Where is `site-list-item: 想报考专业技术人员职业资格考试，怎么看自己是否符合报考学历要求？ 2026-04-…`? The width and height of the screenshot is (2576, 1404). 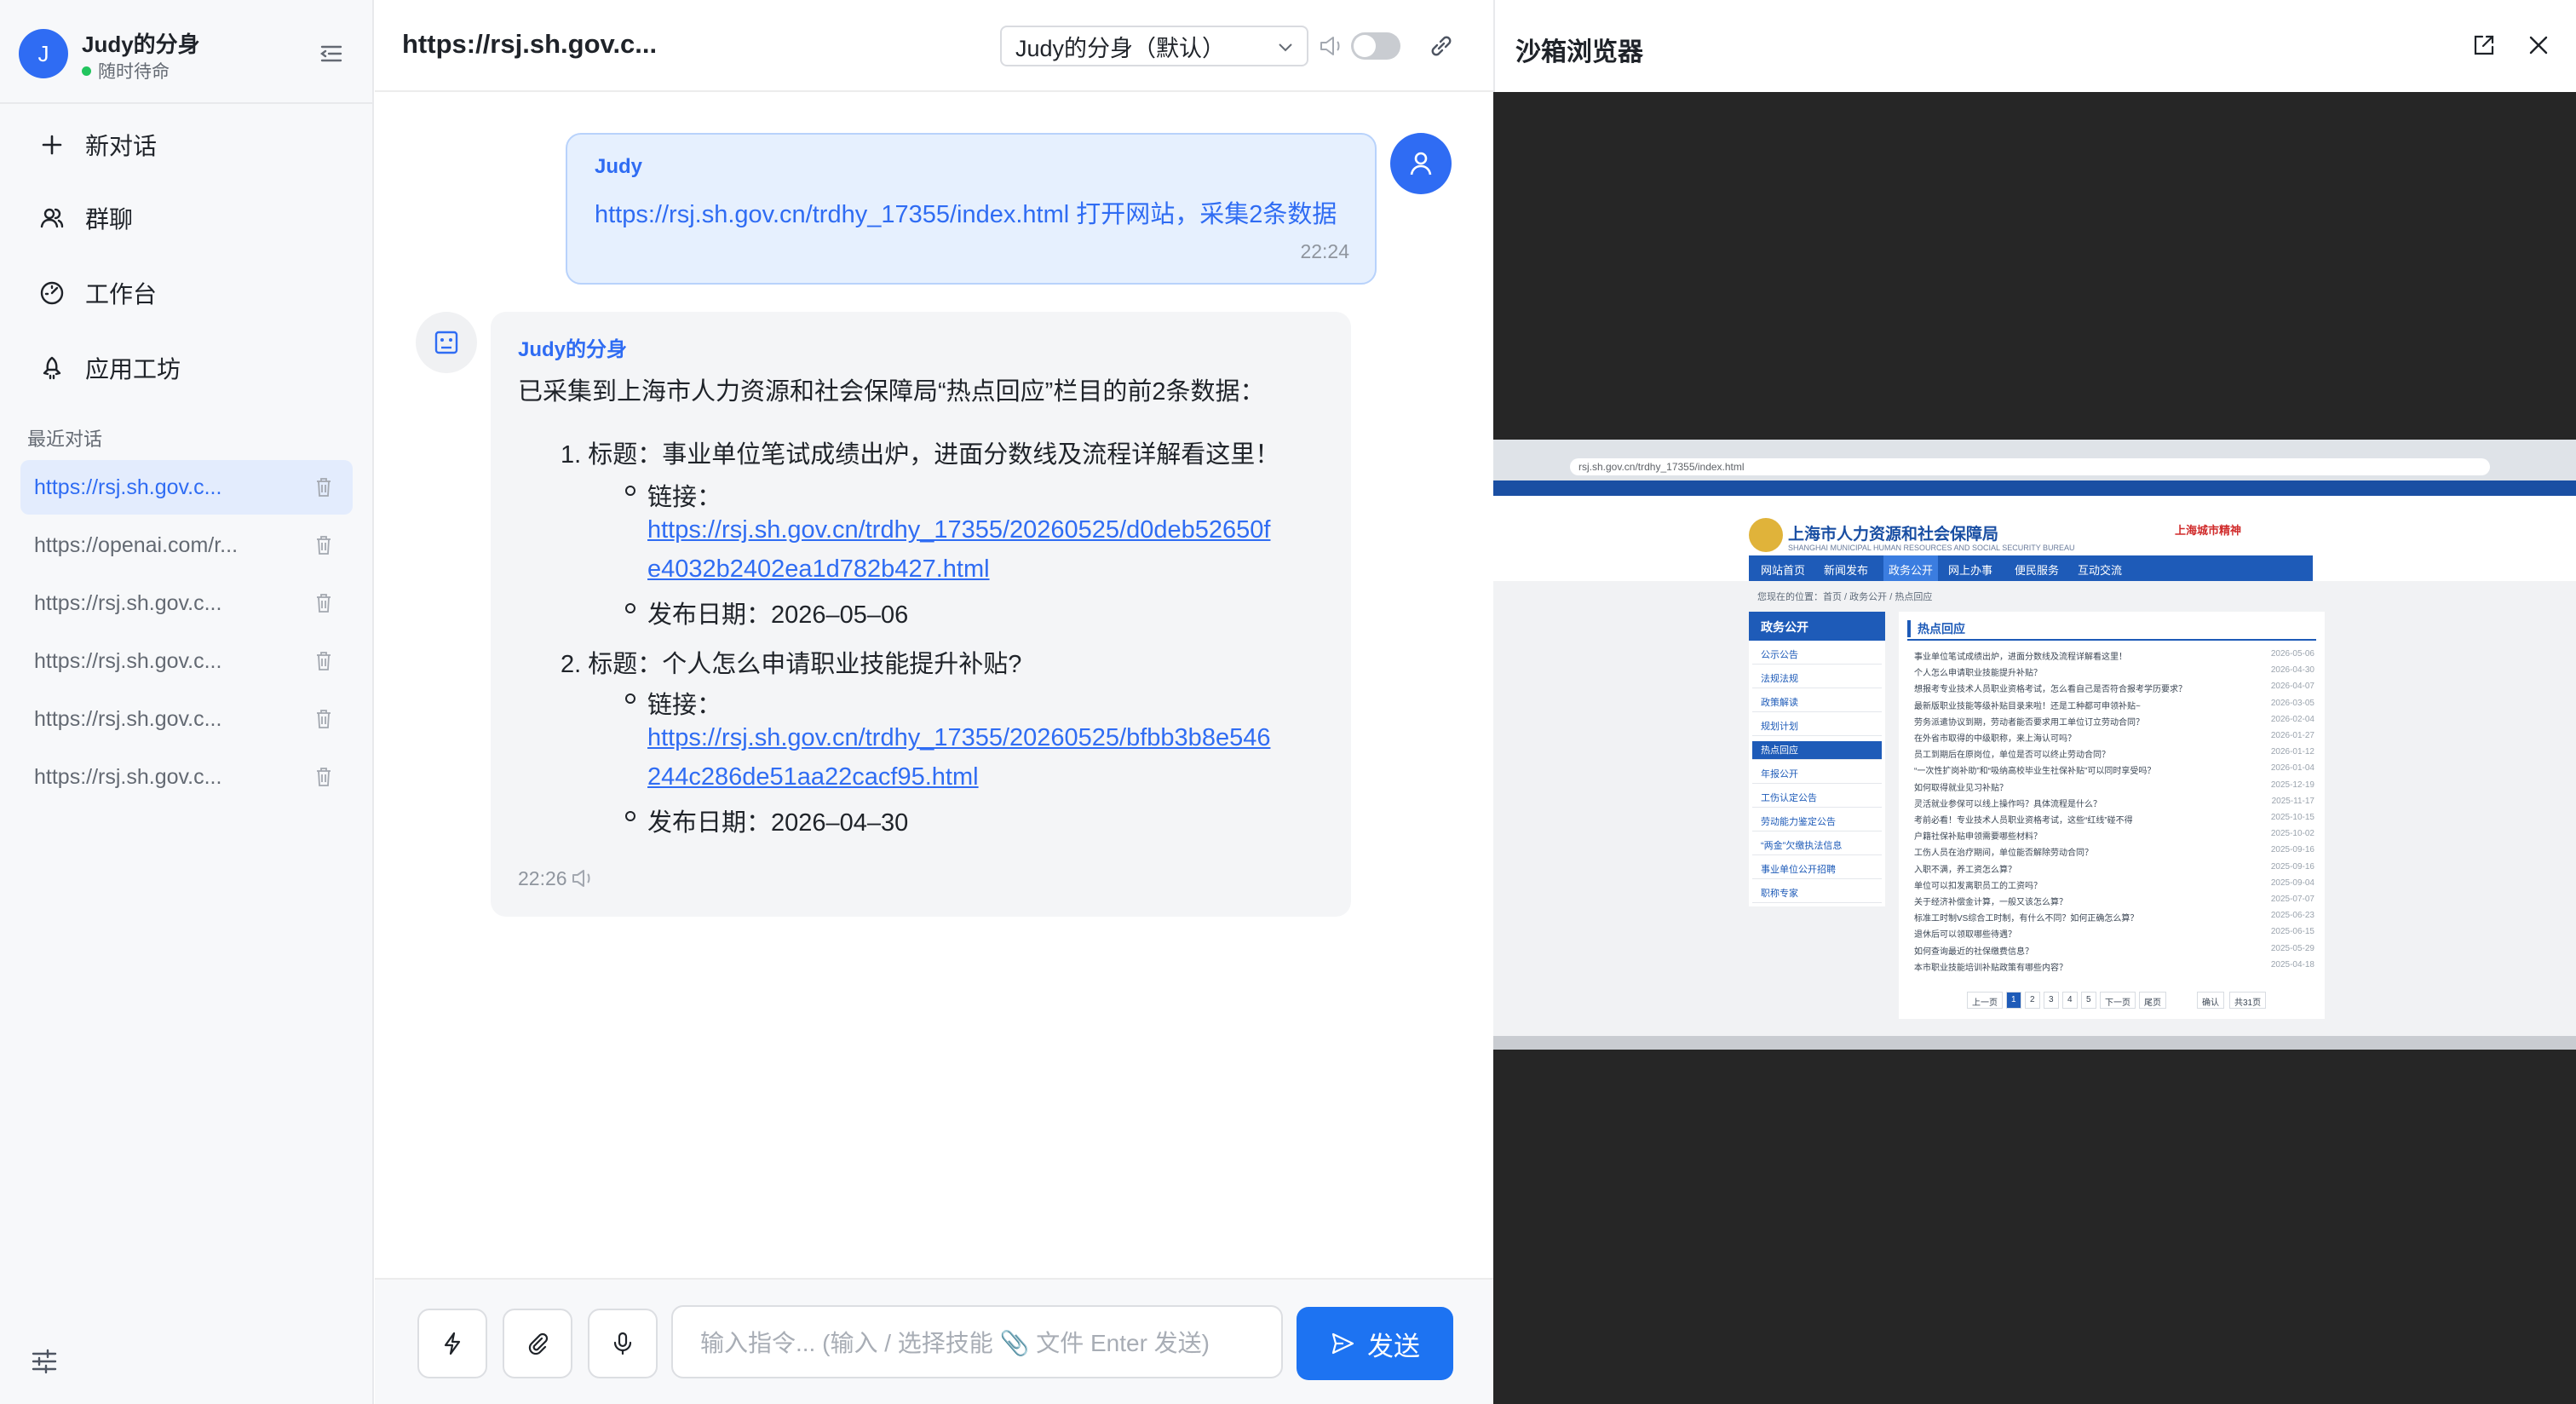 site-list-item: 想报考专业技术人员职业资格考试，怎么看自己是否符合报考学历要求？ 2026-04-… is located at coordinates (2114, 688).